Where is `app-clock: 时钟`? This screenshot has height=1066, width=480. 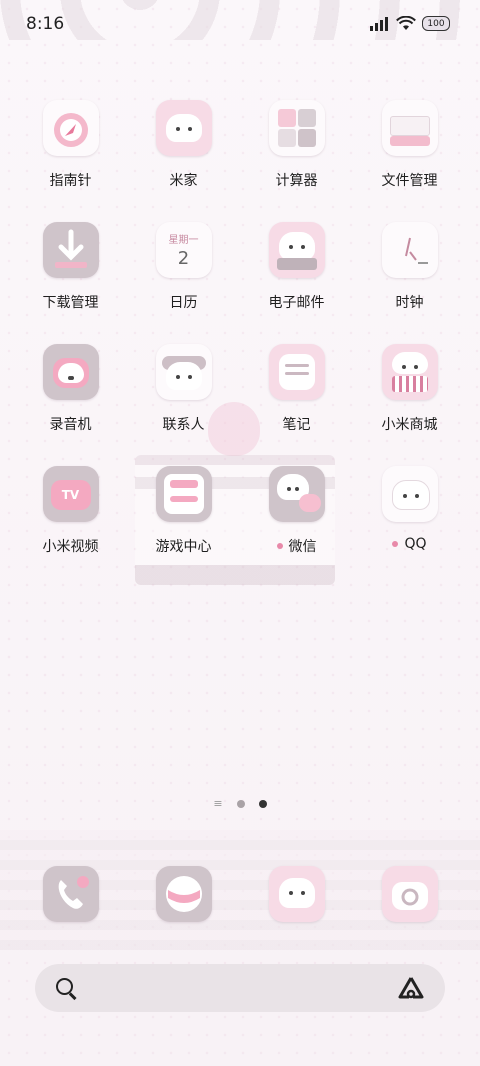 app-clock: 时钟 is located at coordinates (409, 267).